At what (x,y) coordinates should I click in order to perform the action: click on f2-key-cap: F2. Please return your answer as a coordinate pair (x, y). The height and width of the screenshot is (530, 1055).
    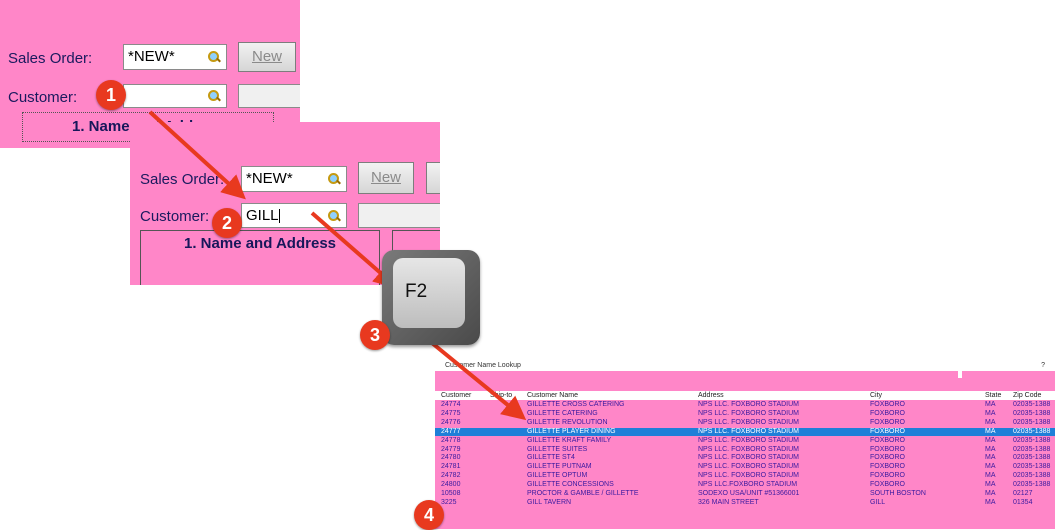
    Looking at the image, I should click on (429, 293).